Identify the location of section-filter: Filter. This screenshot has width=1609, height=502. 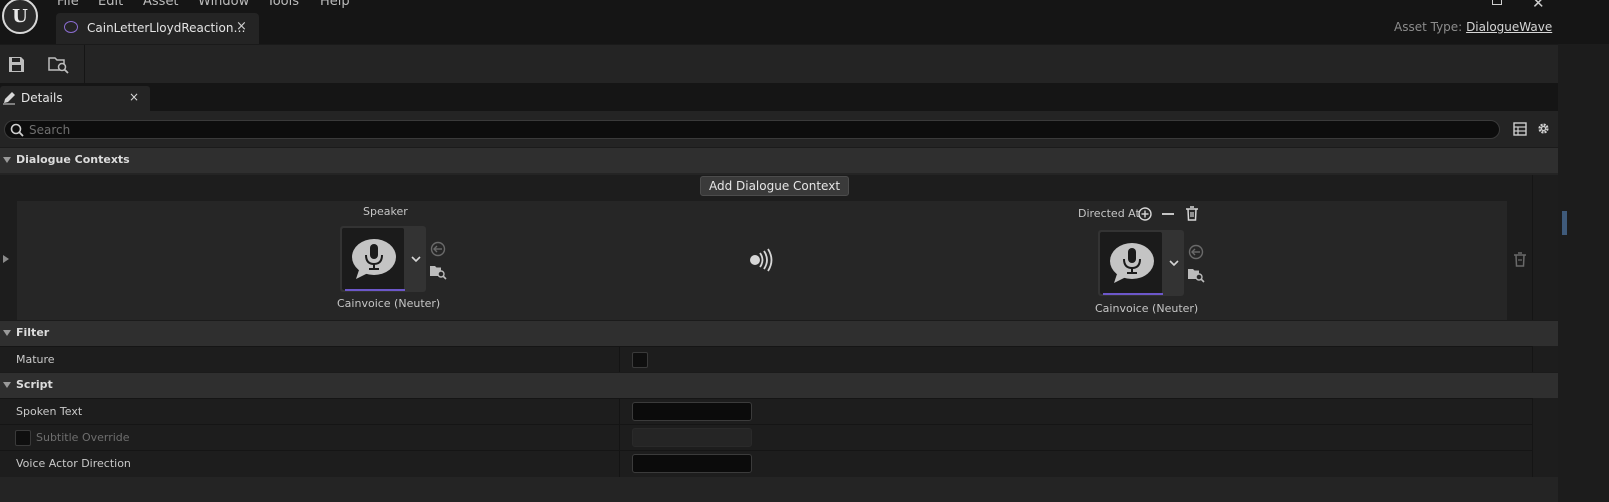
(779, 333).